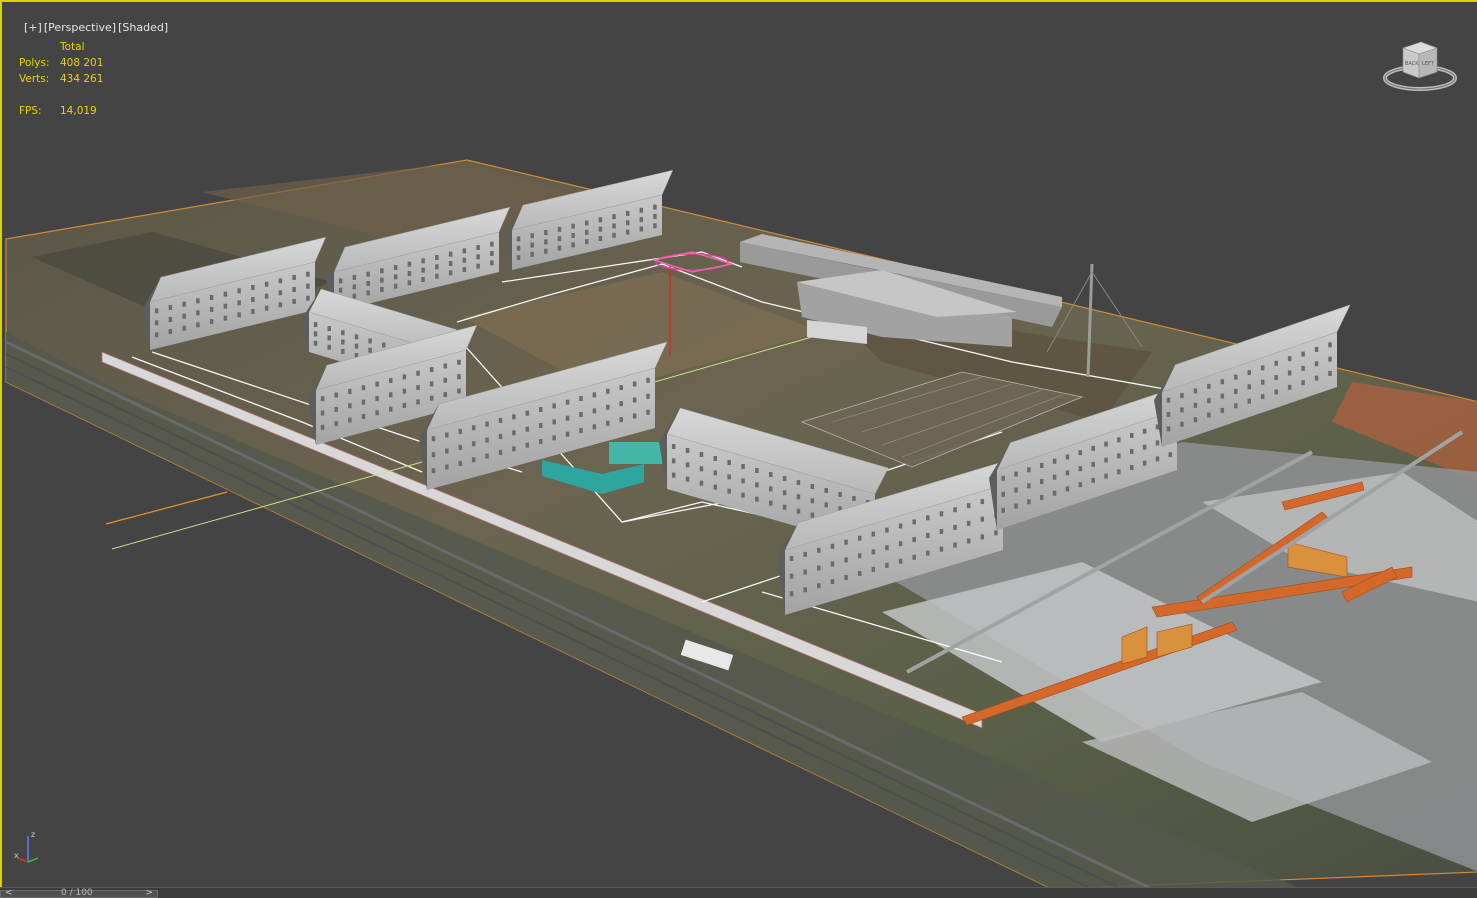 The height and width of the screenshot is (898, 1477). I want to click on viewcube-left-label: LEFT, so click(1428, 64).